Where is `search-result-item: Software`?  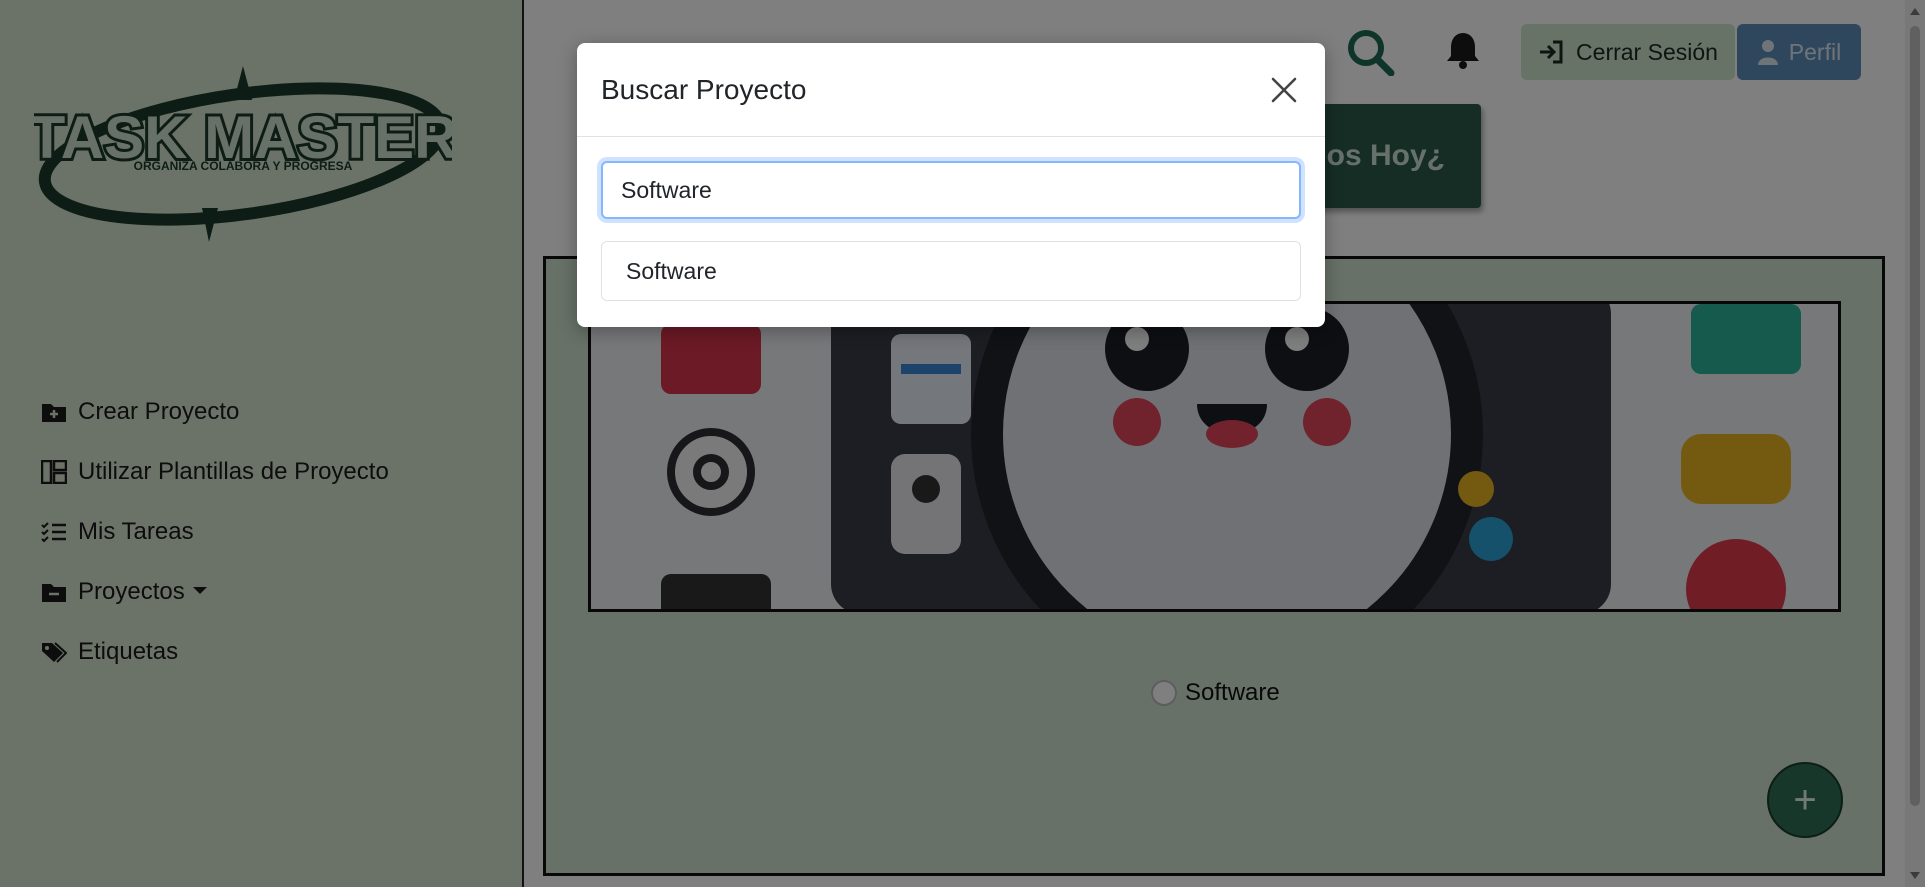 search-result-item: Software is located at coordinates (951, 271).